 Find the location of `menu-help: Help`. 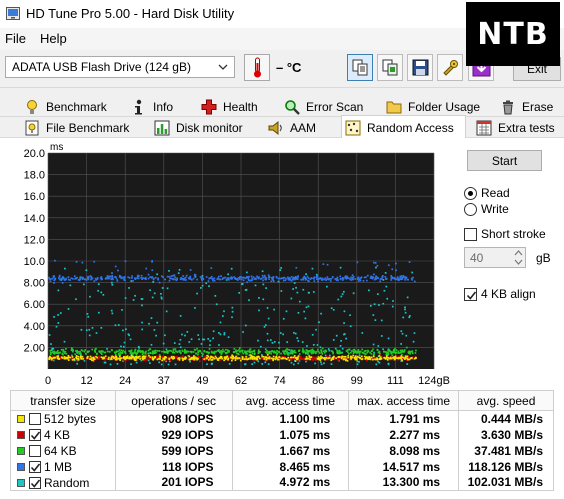

menu-help: Help is located at coordinates (53, 38).